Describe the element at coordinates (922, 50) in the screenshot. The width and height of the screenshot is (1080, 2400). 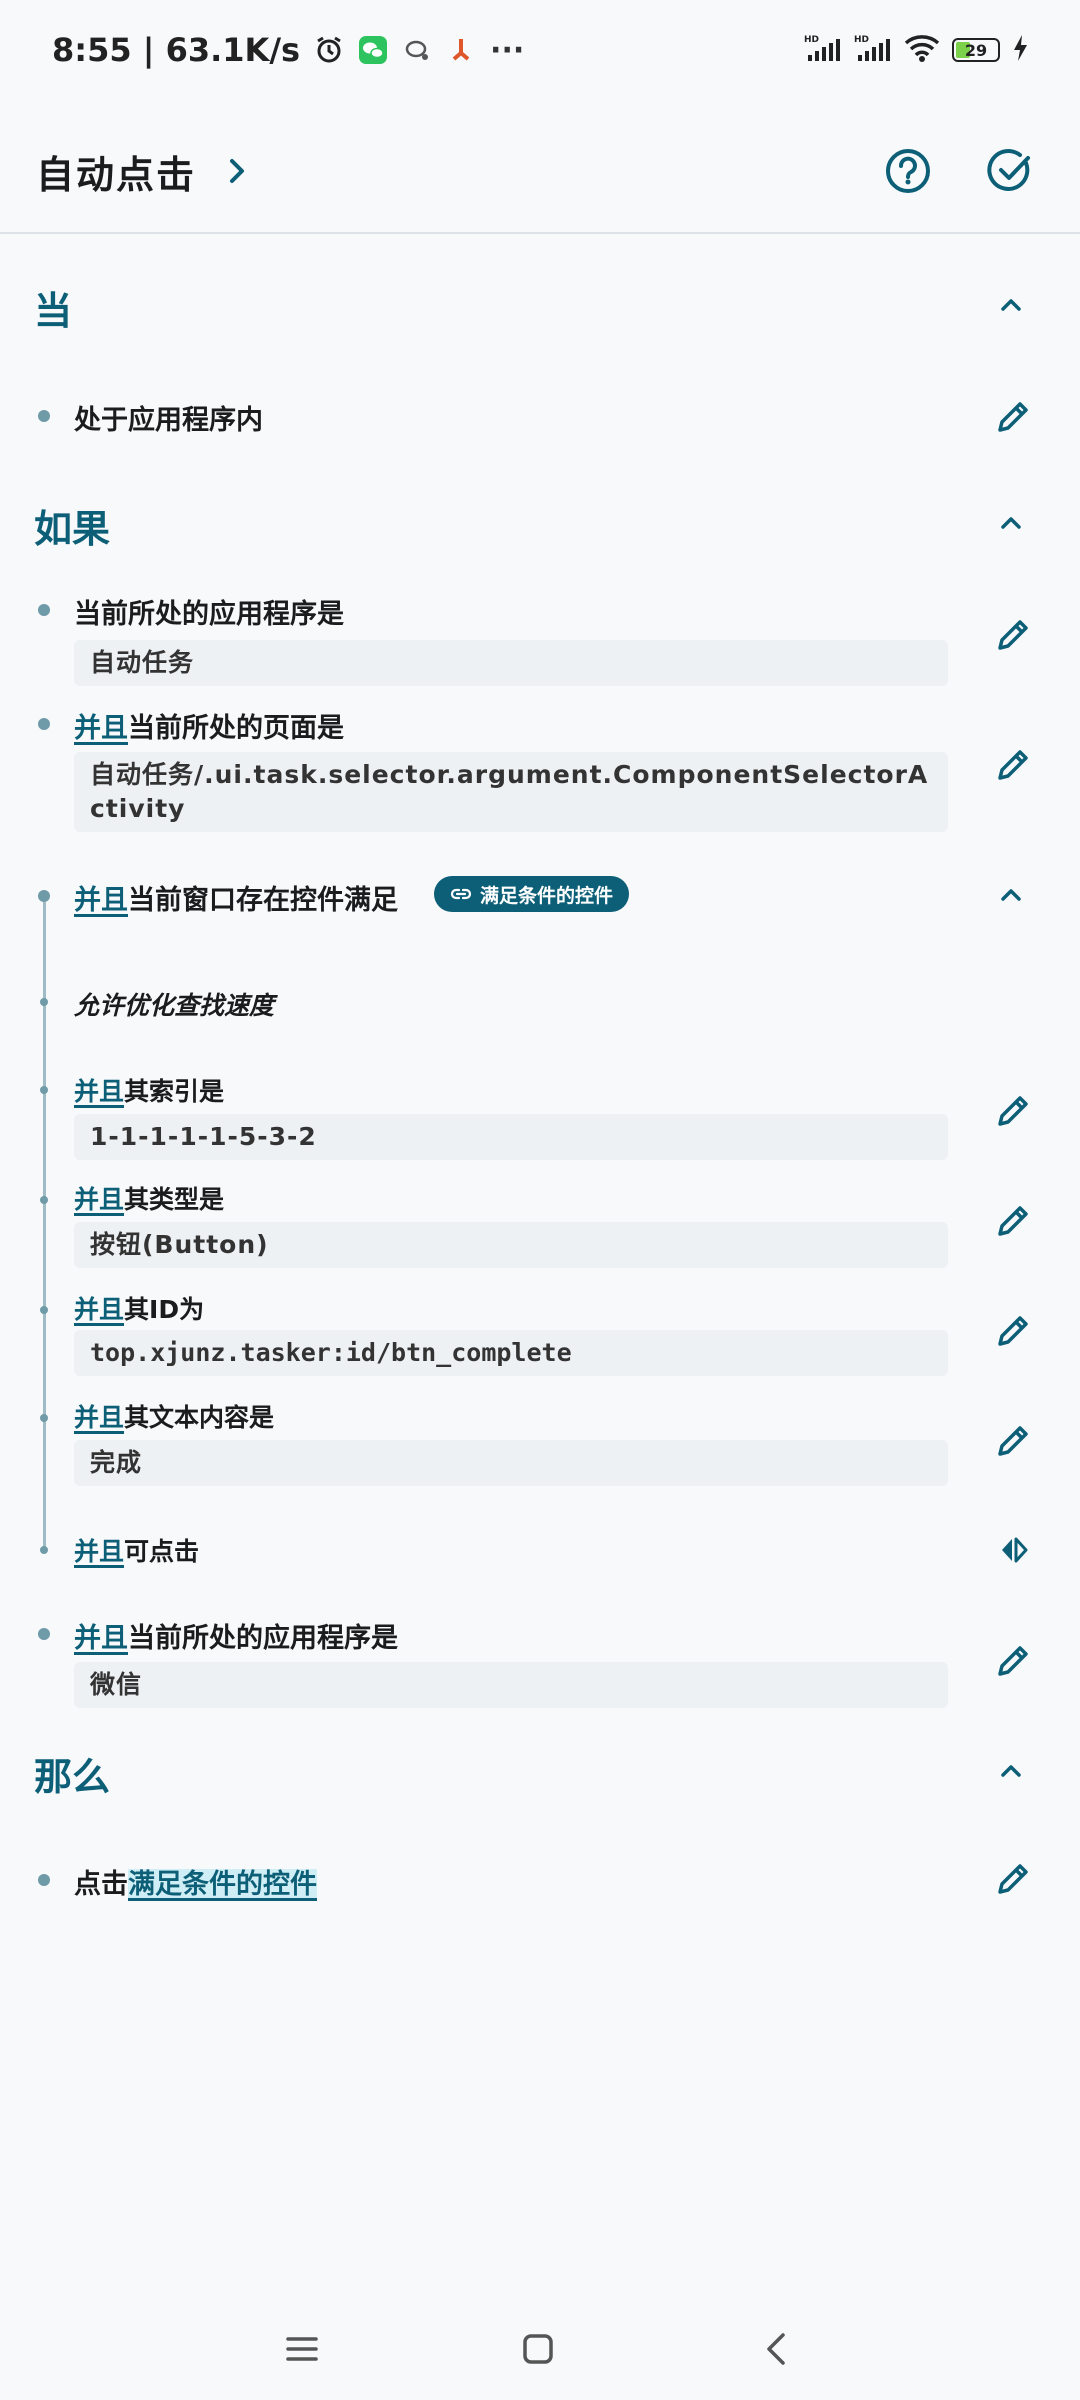
I see `wifi-icon` at that location.